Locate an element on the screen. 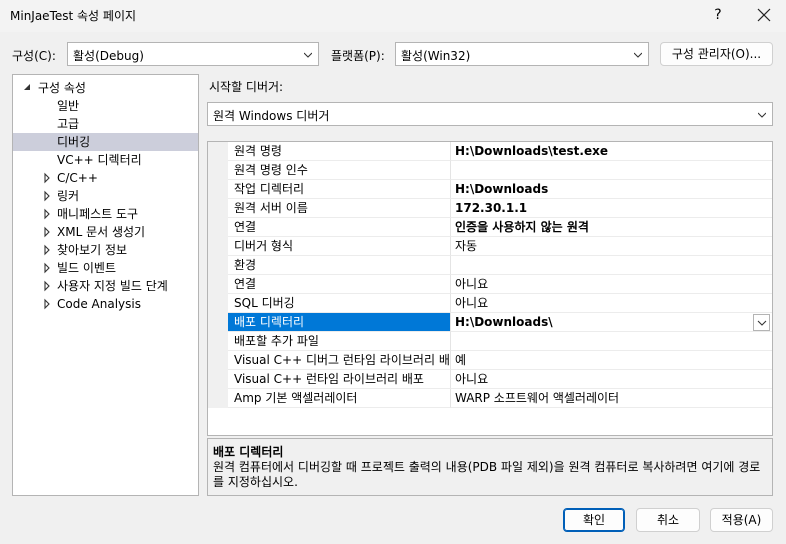 The width and height of the screenshot is (786, 544). property-row: 작업 디렉터리 H:\Downloads is located at coordinates (490, 189).